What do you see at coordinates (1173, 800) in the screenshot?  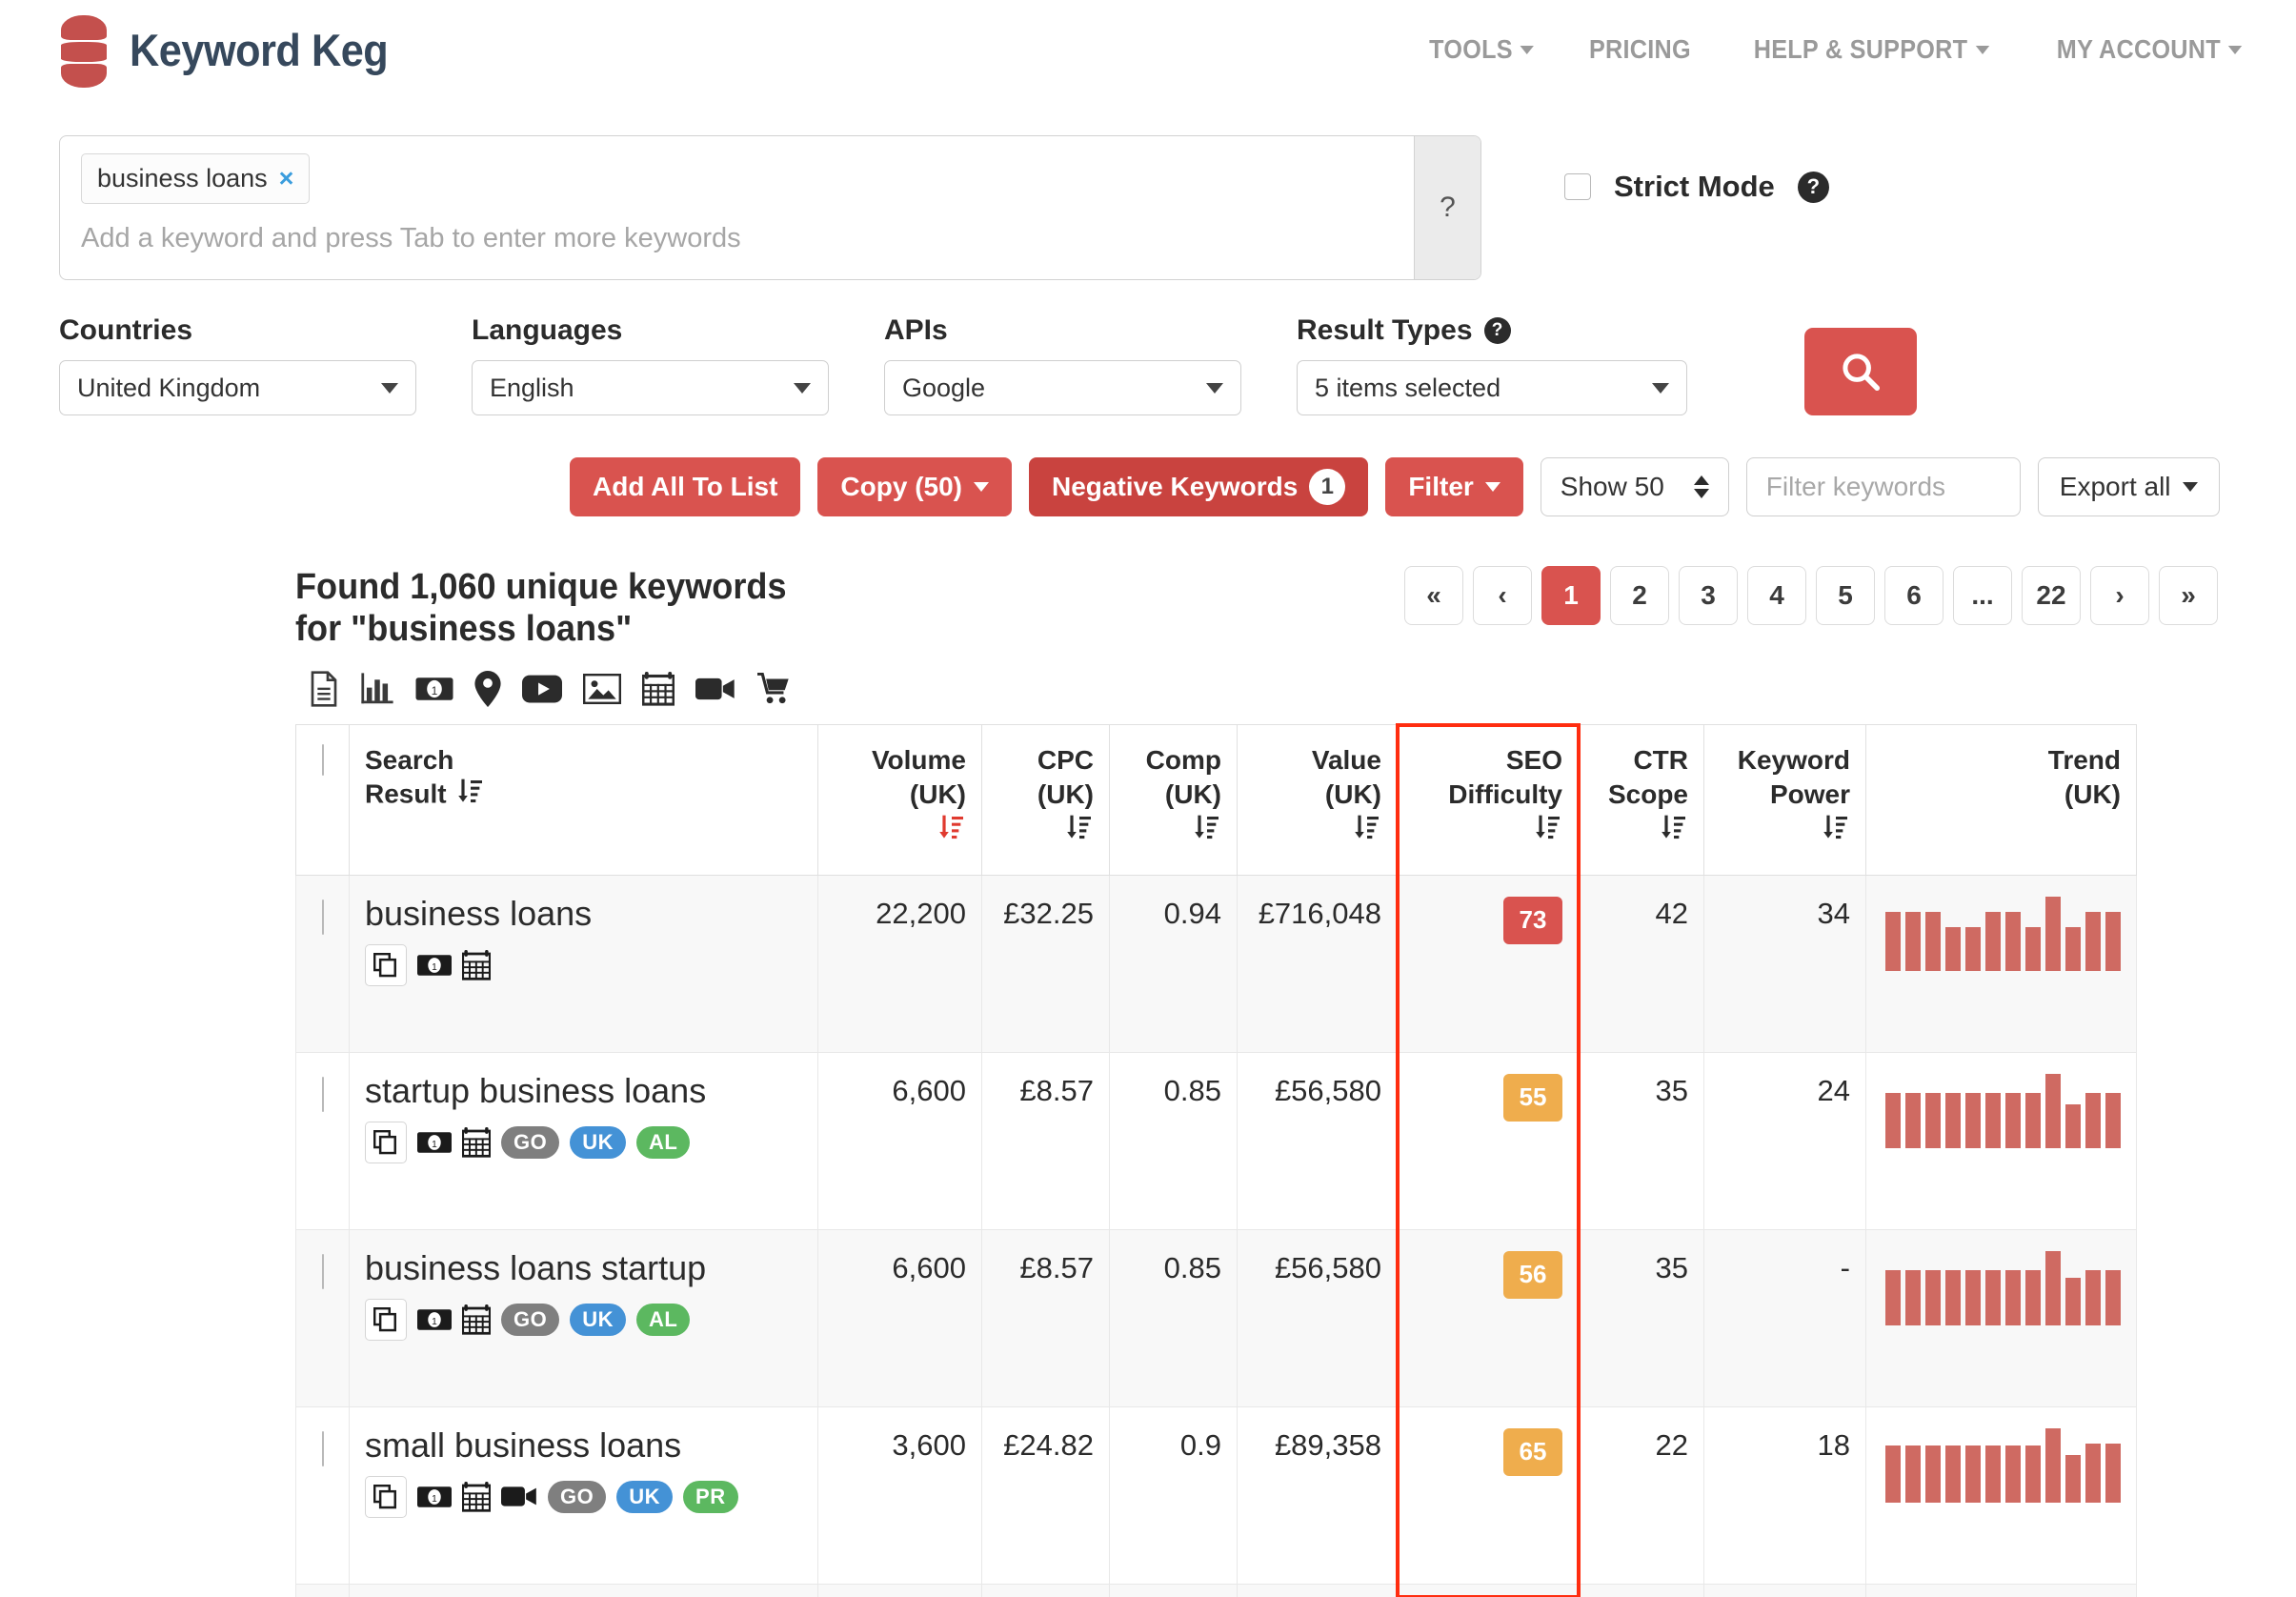 I see `column-header-comp: Comp (UK)` at bounding box center [1173, 800].